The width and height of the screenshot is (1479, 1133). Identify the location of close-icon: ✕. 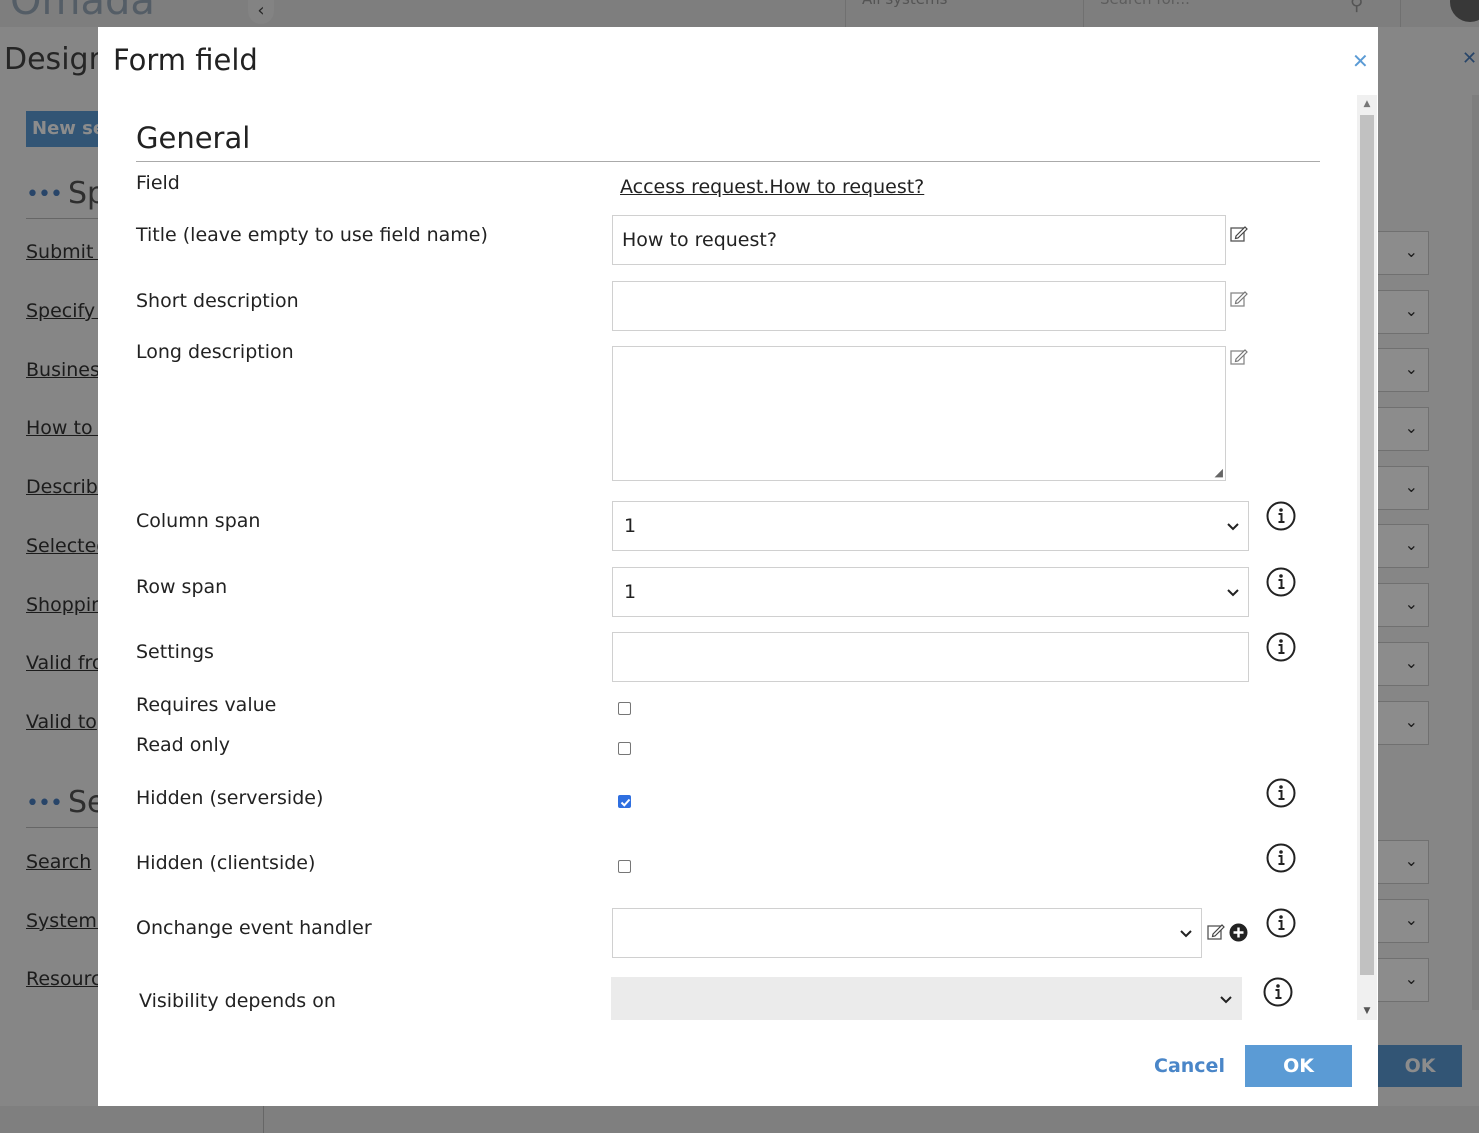
(1360, 61).